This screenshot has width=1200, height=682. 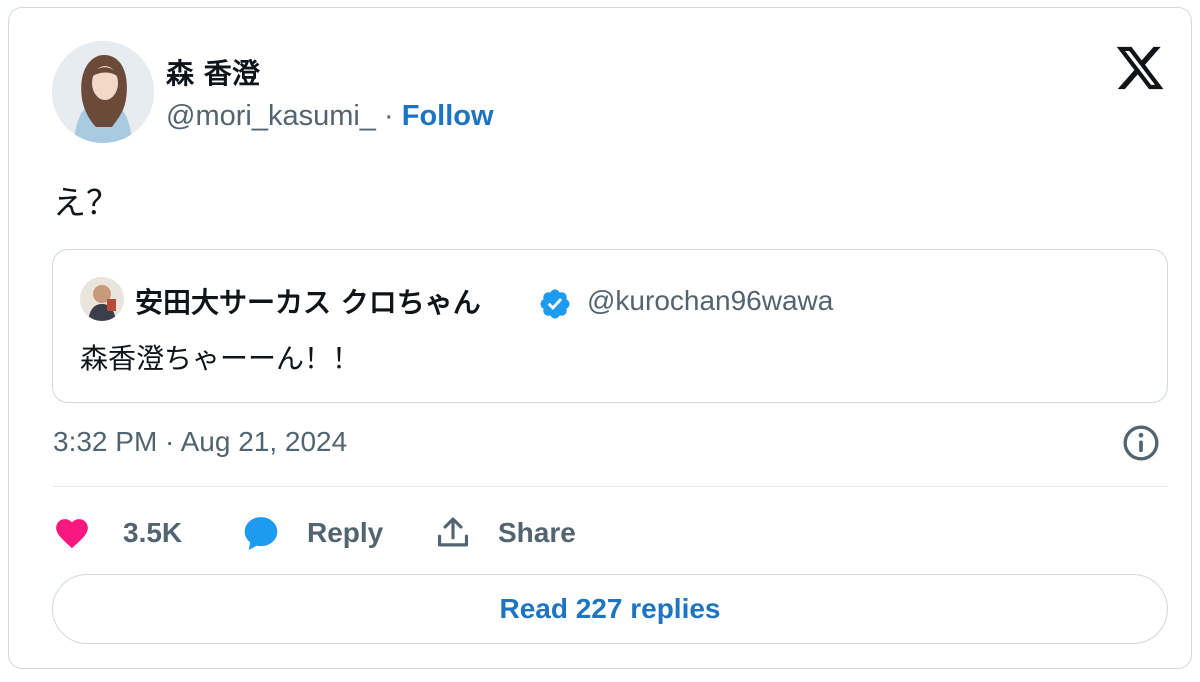 I want to click on quoted-author-name: 安田大サーカス クロちゃん, so click(x=308, y=302).